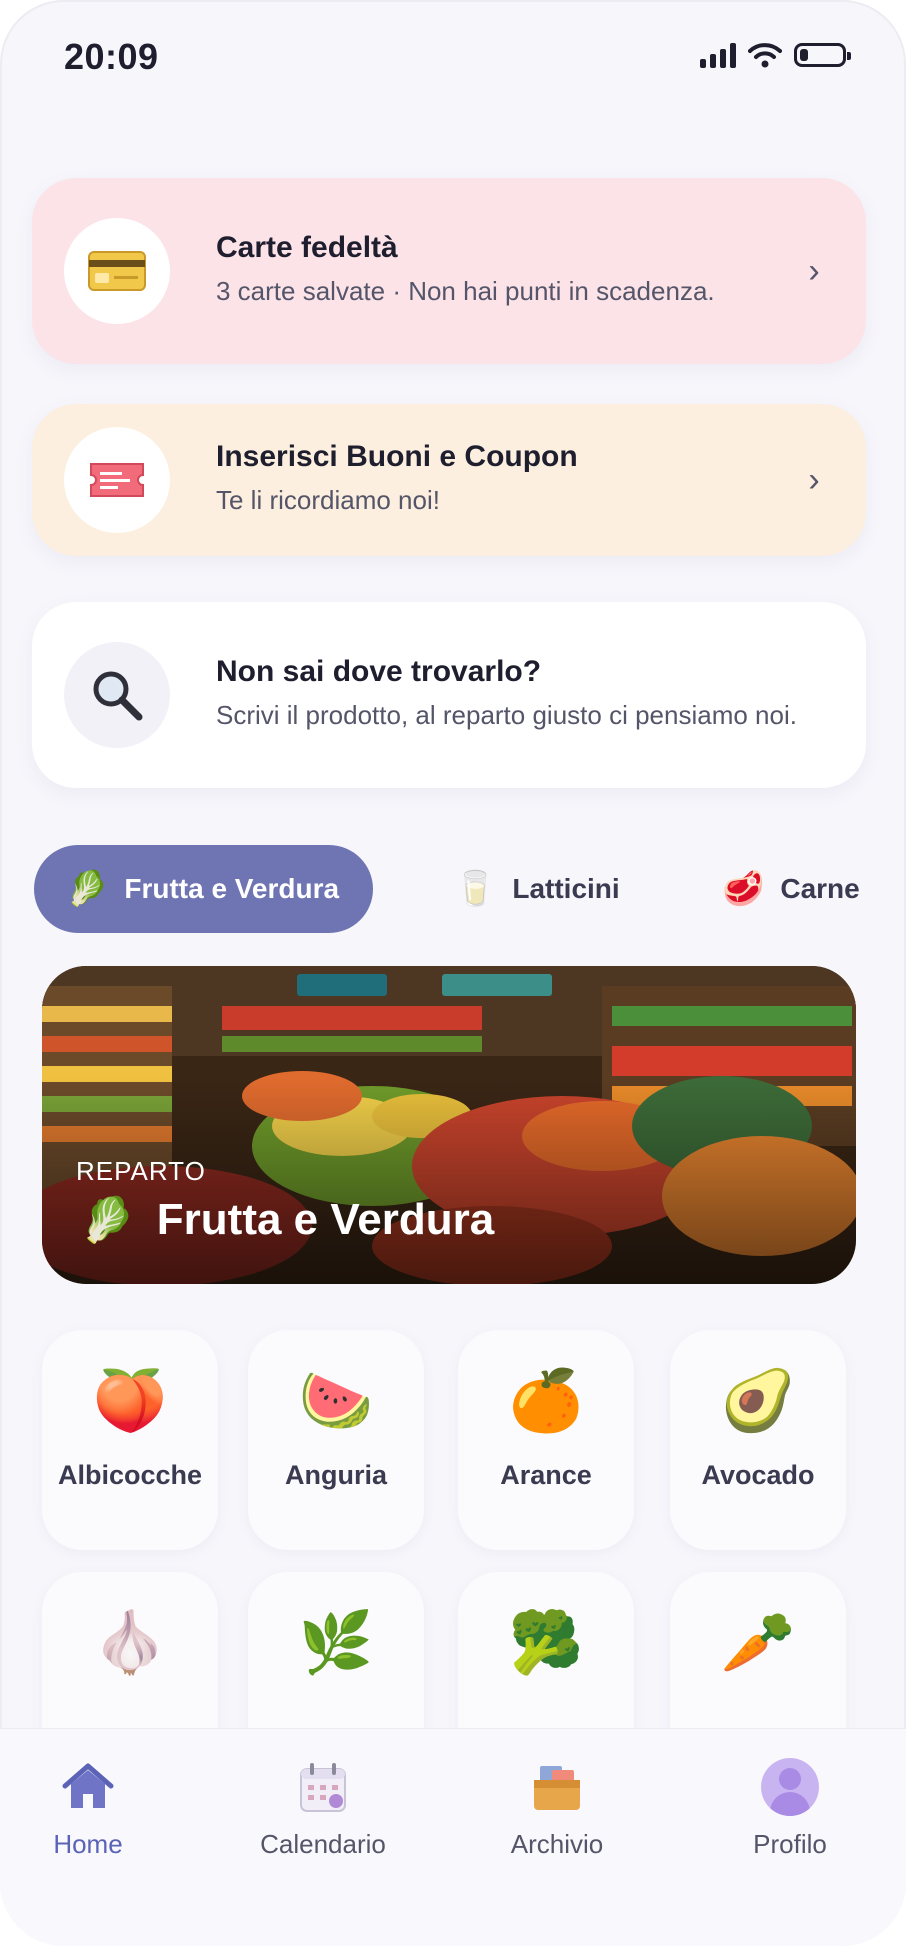  Describe the element at coordinates (790, 1844) in the screenshot. I see `nav-label: Profilo` at that location.